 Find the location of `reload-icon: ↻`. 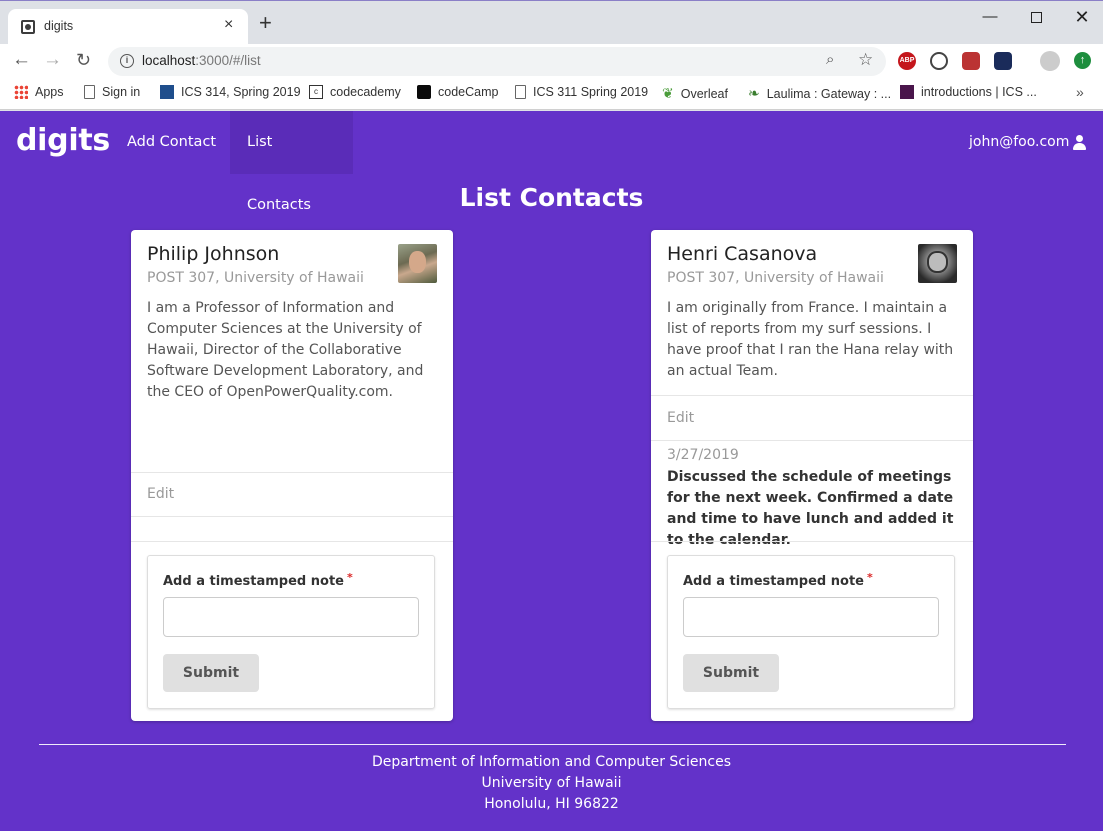

reload-icon: ↻ is located at coordinates (83, 60).